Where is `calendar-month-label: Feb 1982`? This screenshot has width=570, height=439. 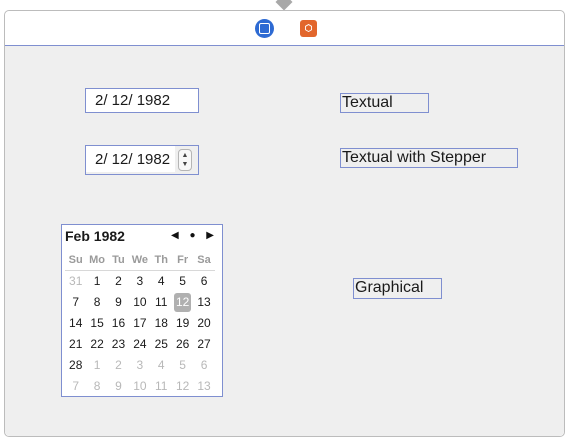 calendar-month-label: Feb 1982 is located at coordinates (95, 236).